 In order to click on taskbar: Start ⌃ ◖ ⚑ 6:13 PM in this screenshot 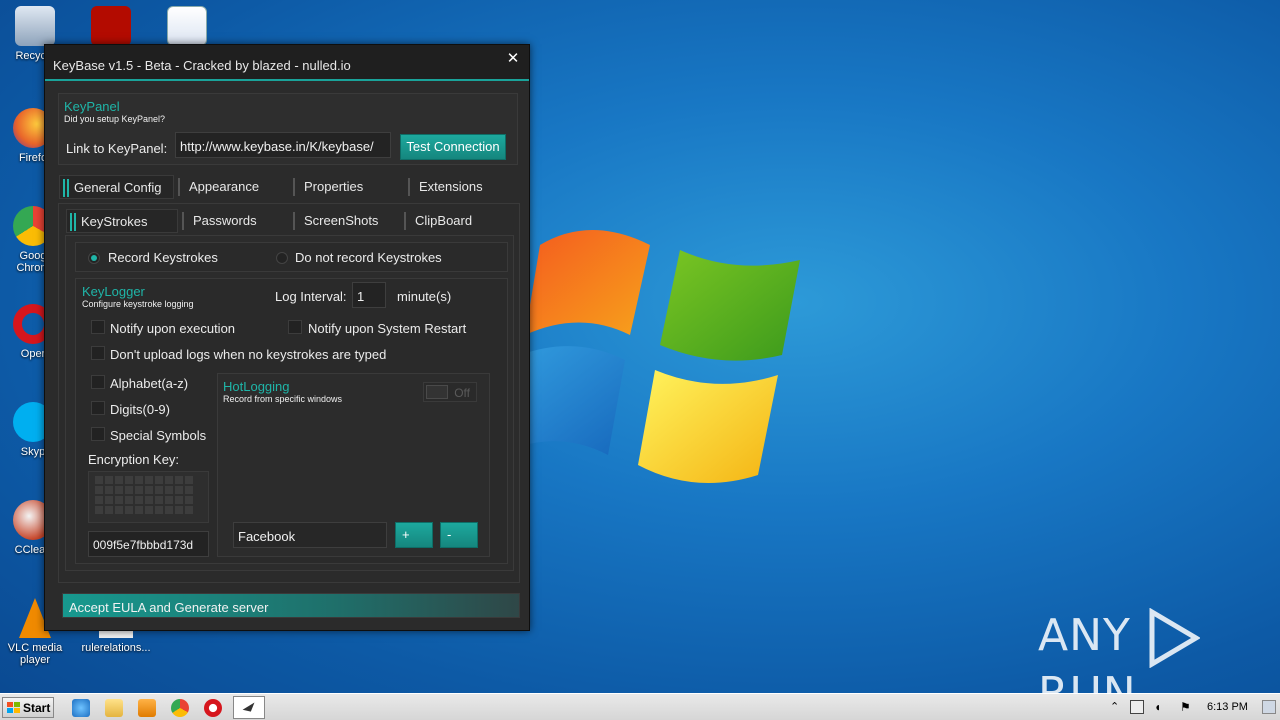, I will do `click(640, 706)`.